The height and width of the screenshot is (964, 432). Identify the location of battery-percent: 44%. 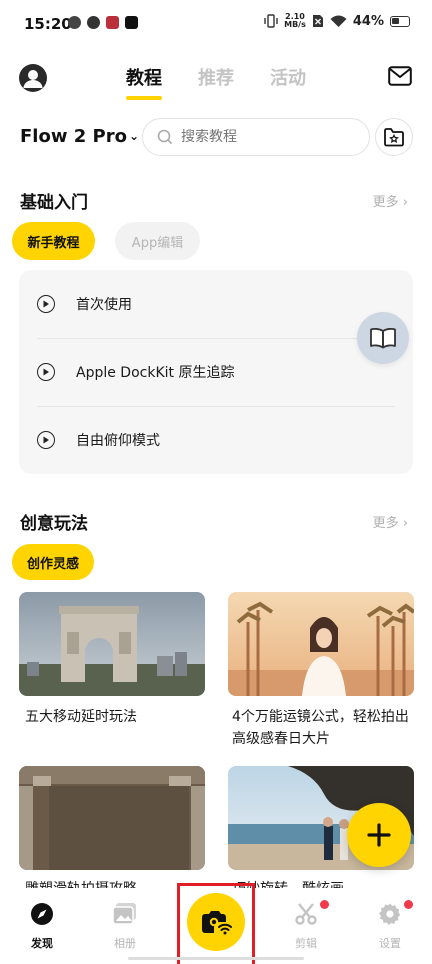
(368, 21).